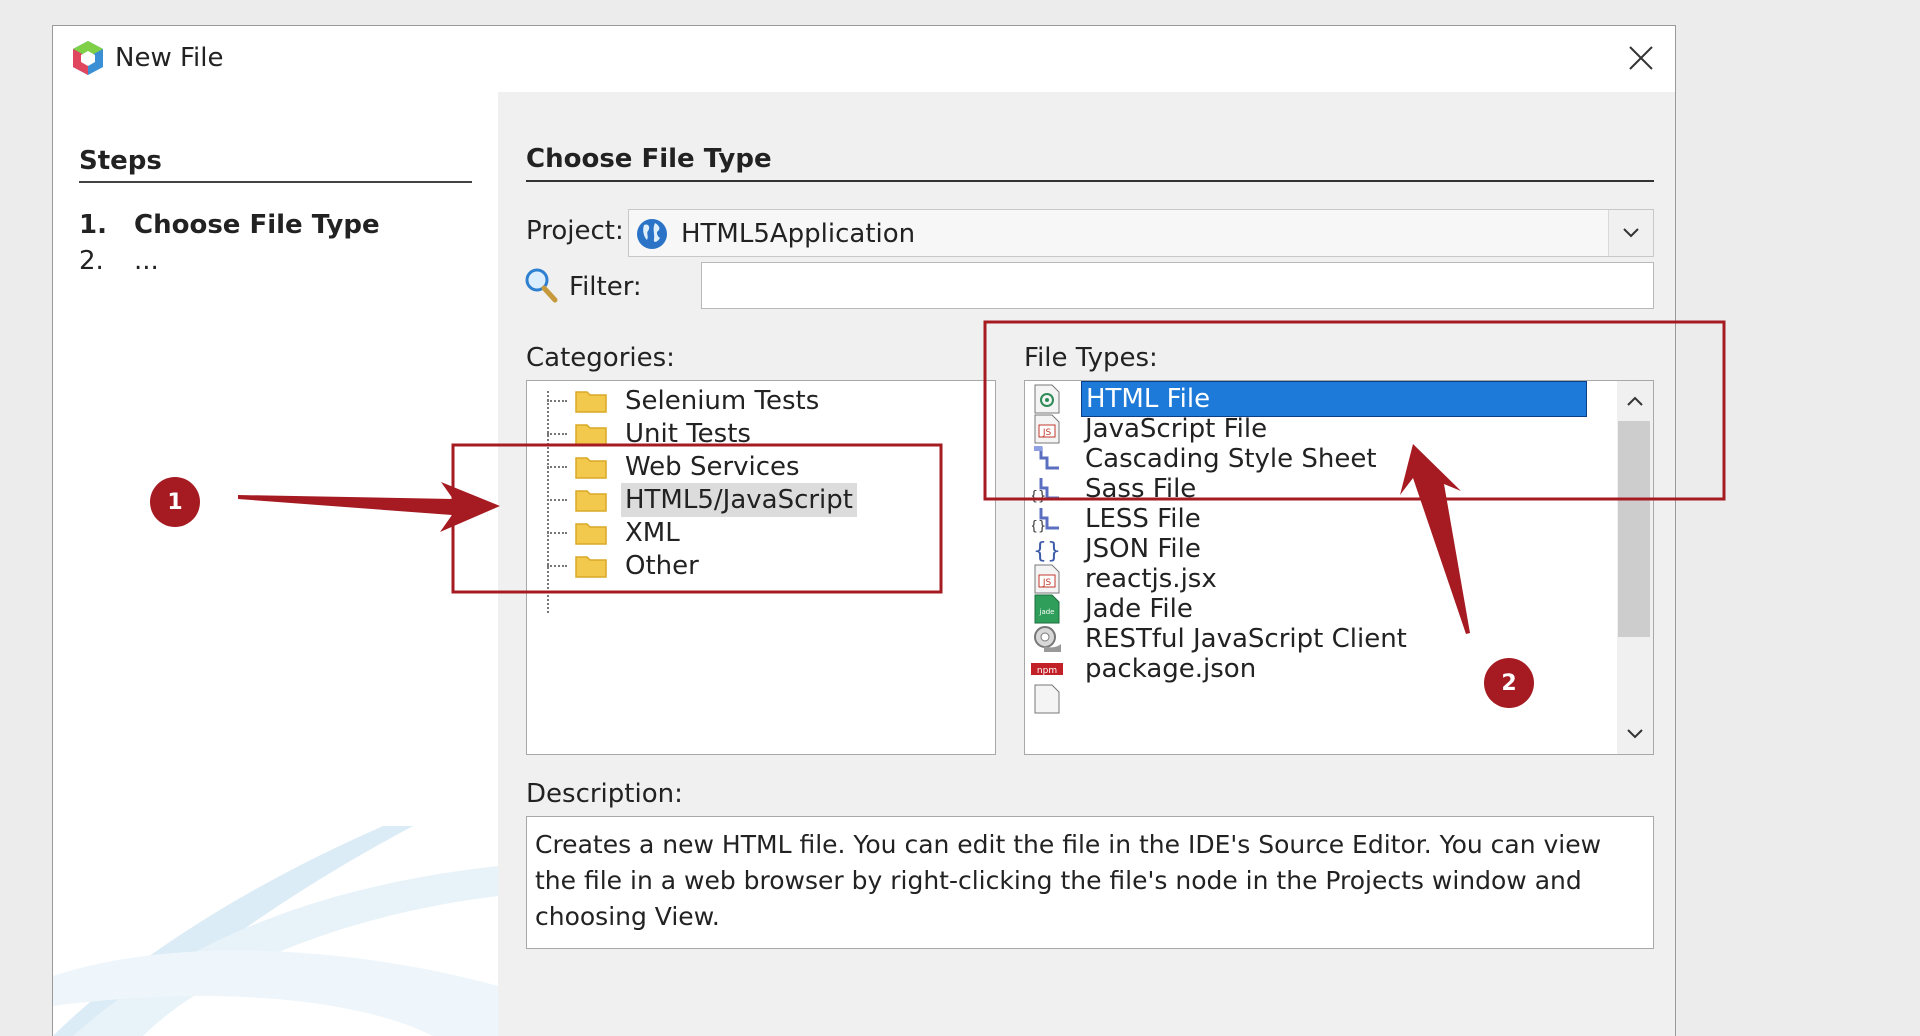  Describe the element at coordinates (739, 500) in the screenshot. I see `category-label: HTML5/JavaScript` at that location.